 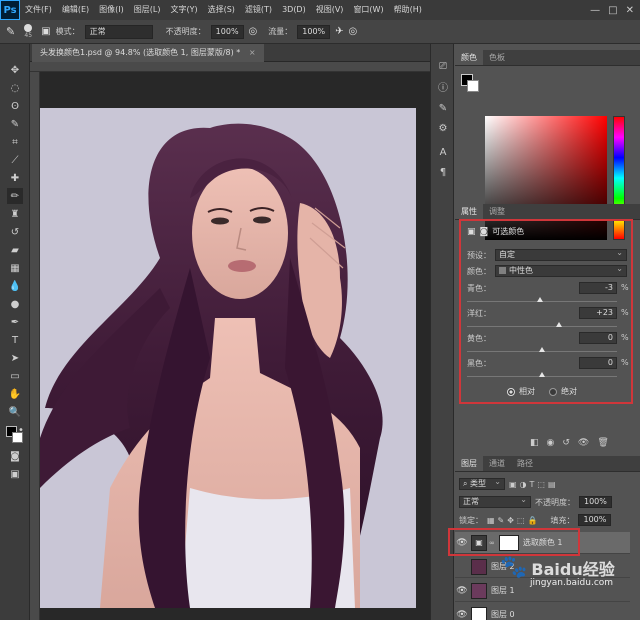 I want to click on blend-mode-select: 正常, so click(x=495, y=501).